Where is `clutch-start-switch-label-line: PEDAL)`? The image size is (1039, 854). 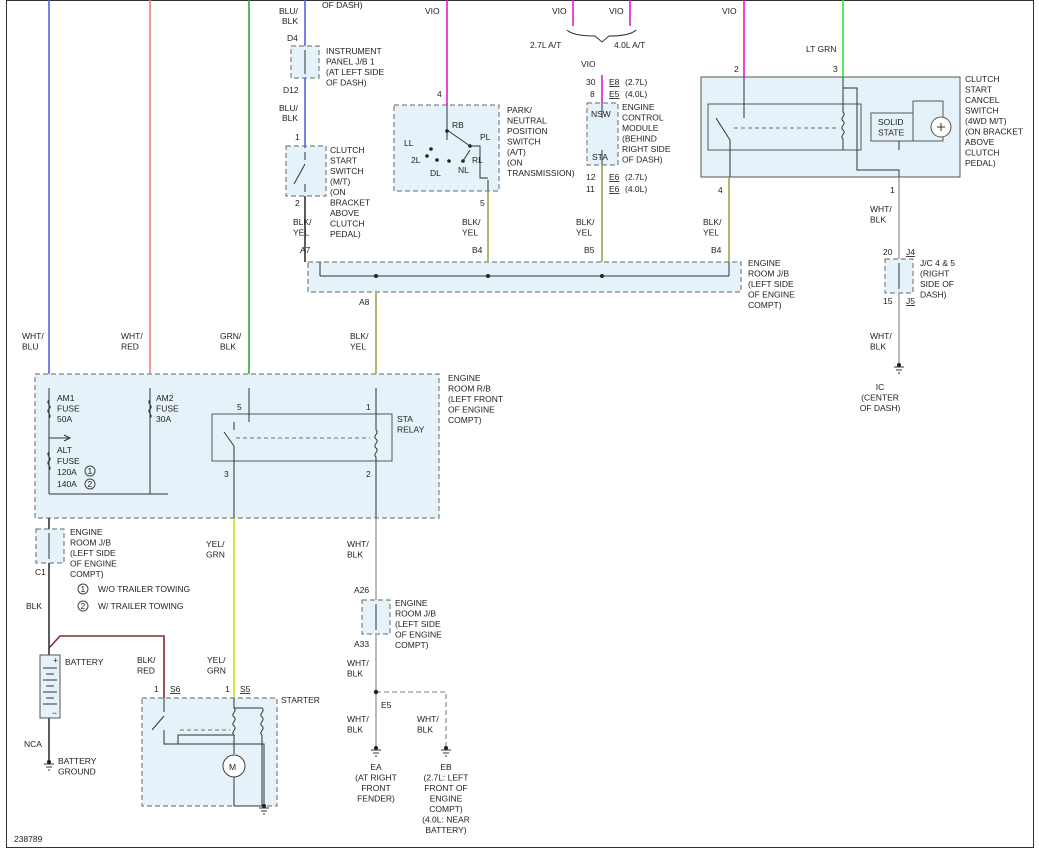
clutch-start-switch-label-line: PEDAL) is located at coordinates (345, 234).